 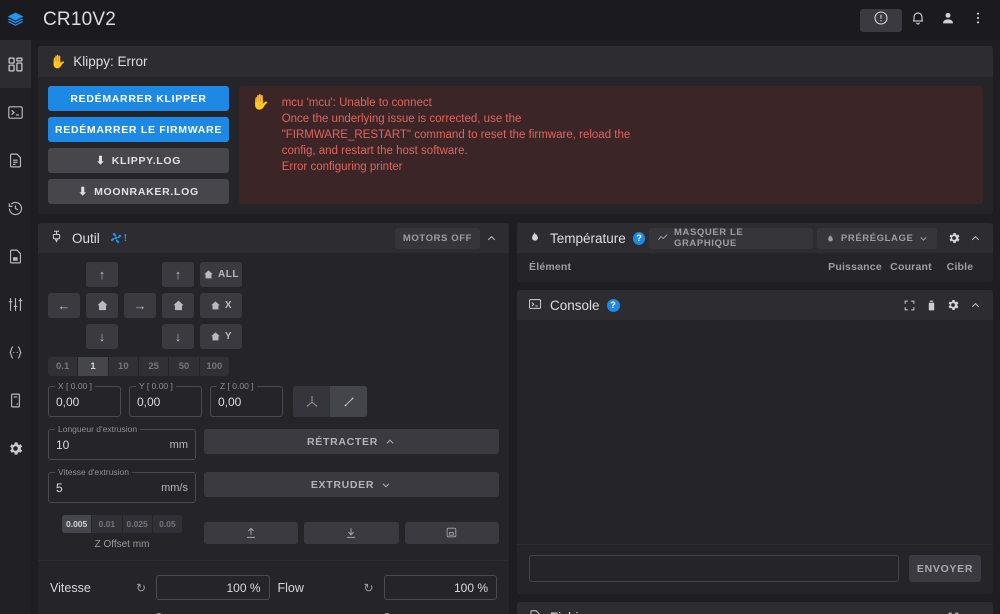 What do you see at coordinates (221, 305) in the screenshot?
I see `home-x-button: X` at bounding box center [221, 305].